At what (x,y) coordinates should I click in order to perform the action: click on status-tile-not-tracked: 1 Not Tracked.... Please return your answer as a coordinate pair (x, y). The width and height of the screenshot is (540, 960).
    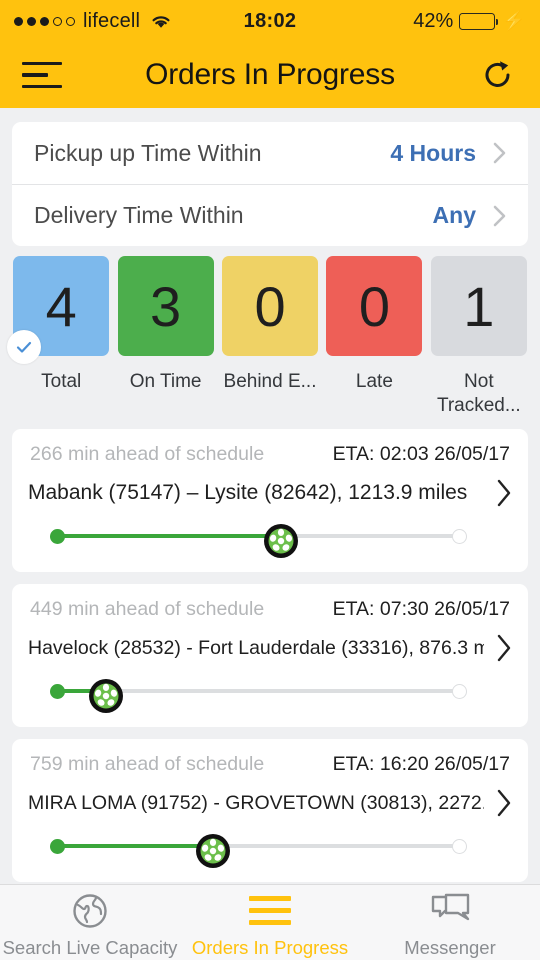
    Looking at the image, I should click on (479, 336).